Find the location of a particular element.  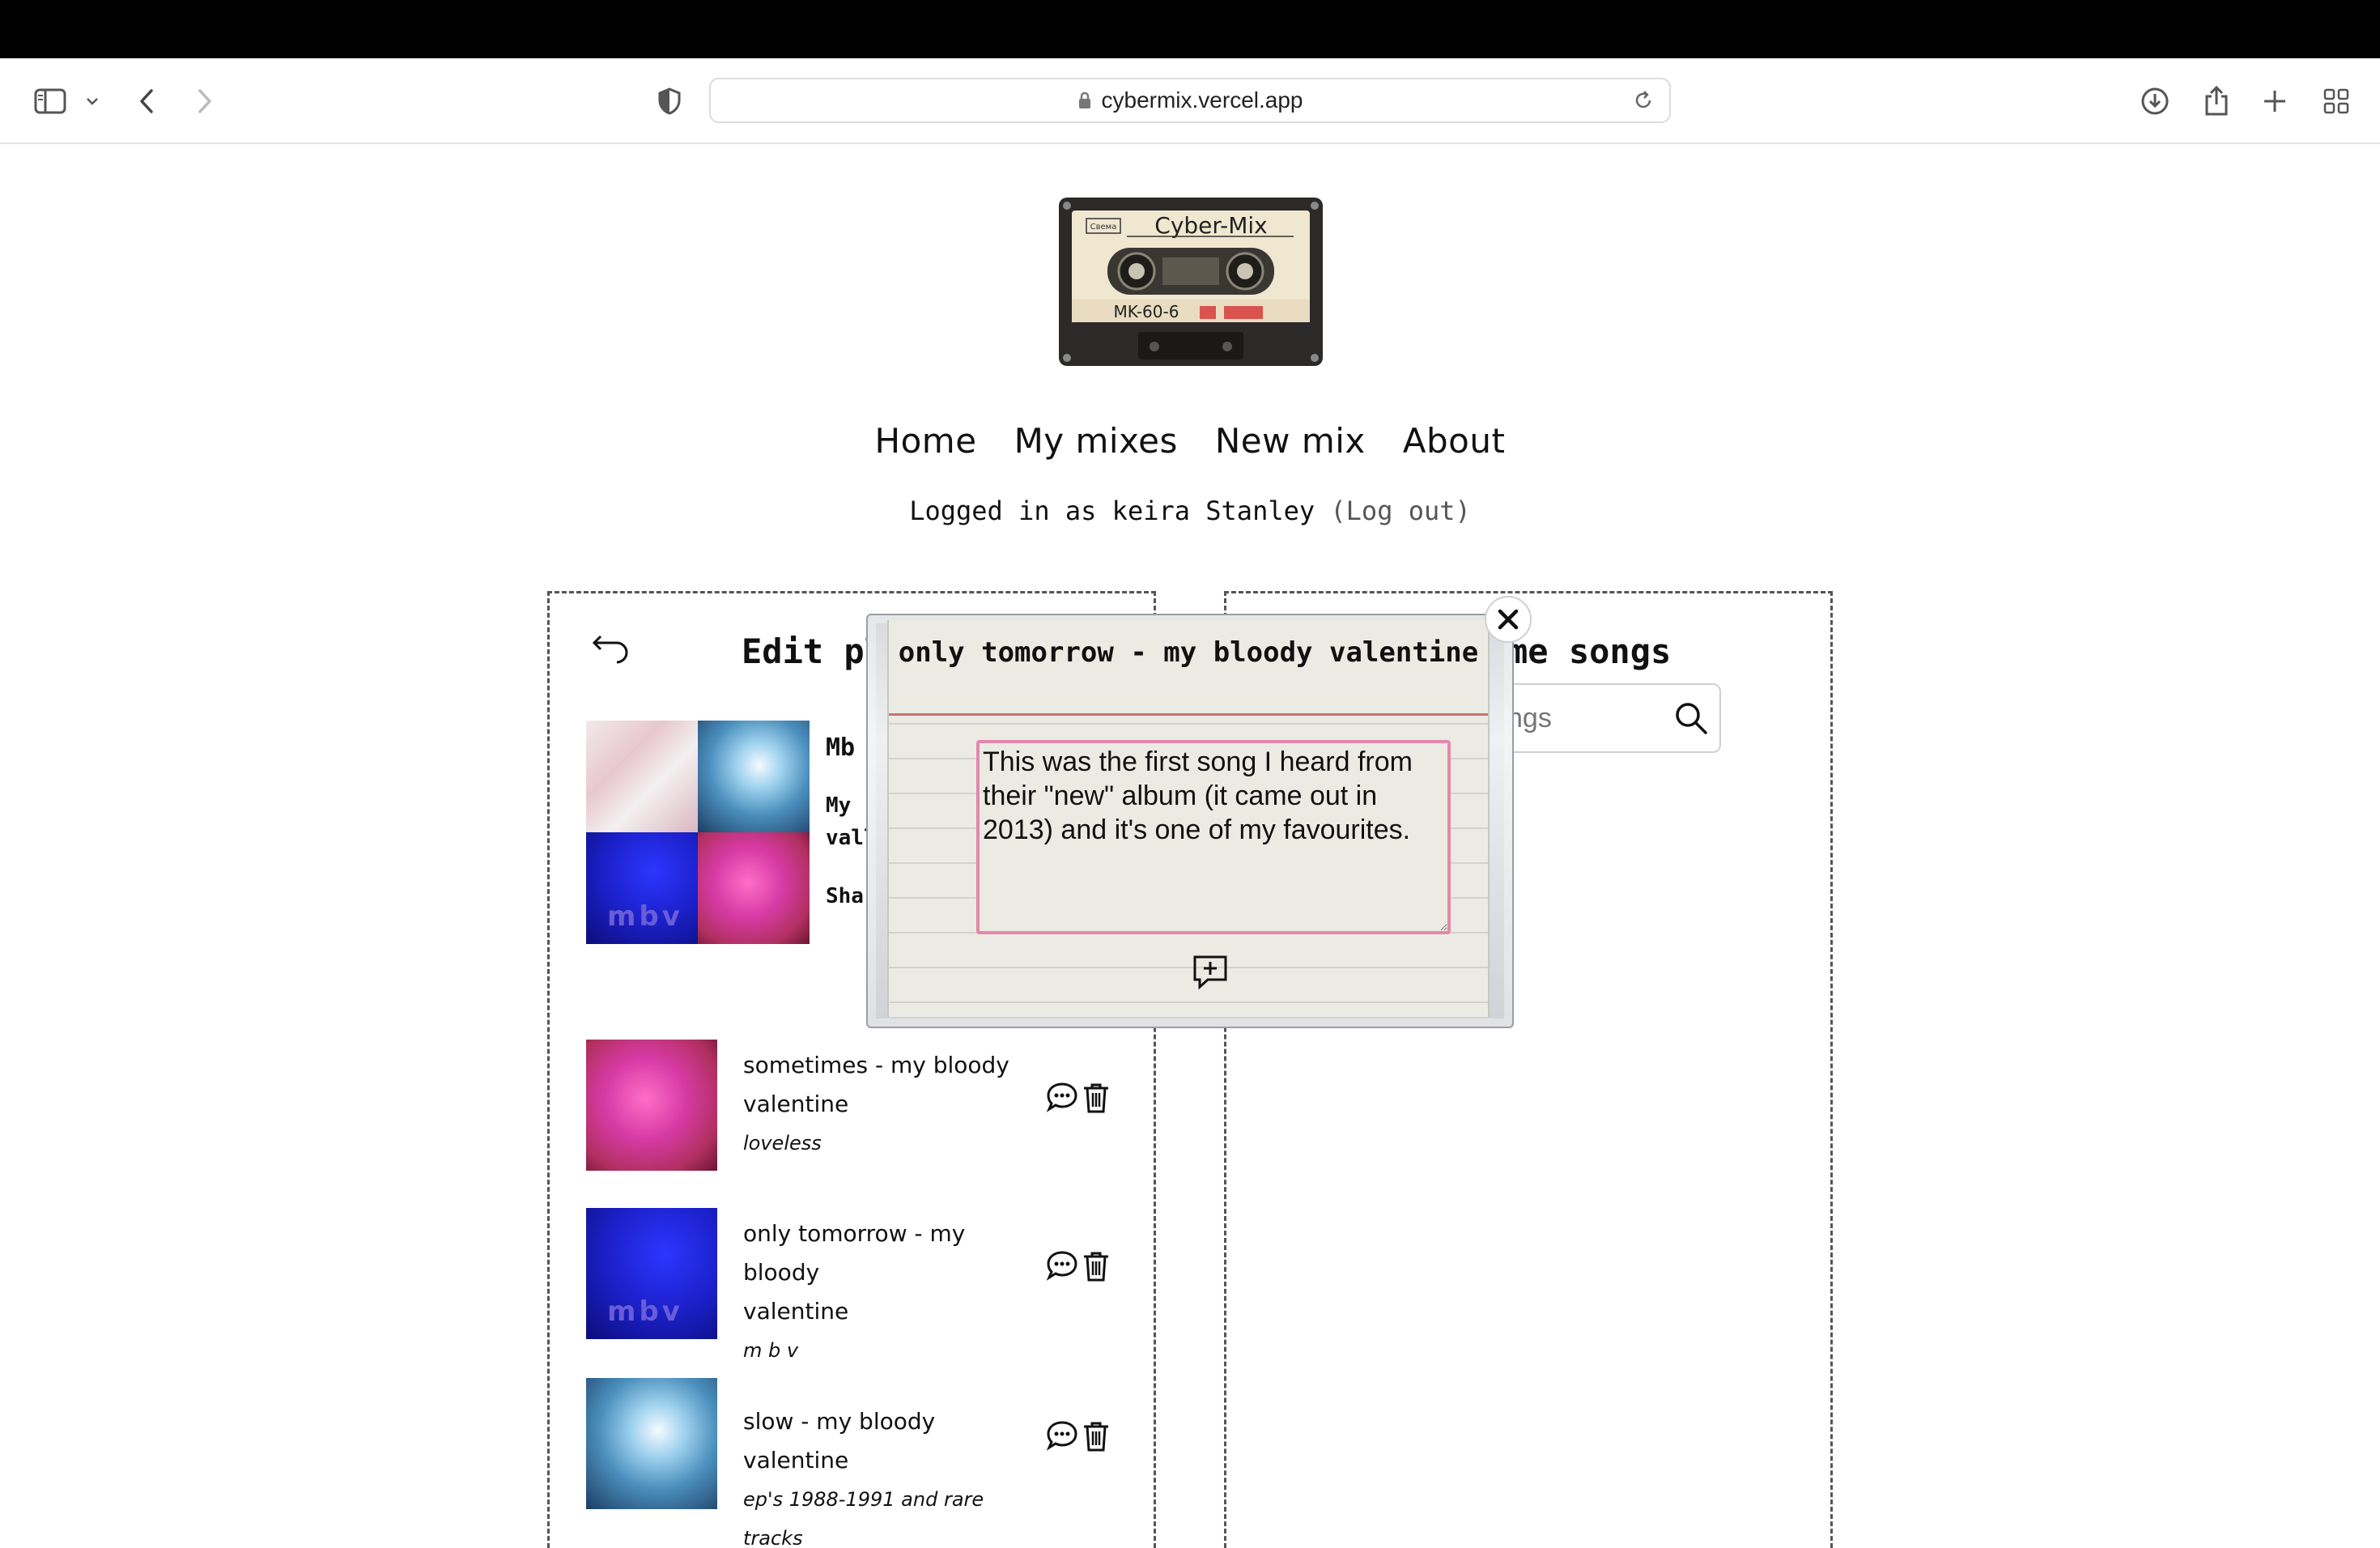

chevron-down-icon is located at coordinates (92, 101).